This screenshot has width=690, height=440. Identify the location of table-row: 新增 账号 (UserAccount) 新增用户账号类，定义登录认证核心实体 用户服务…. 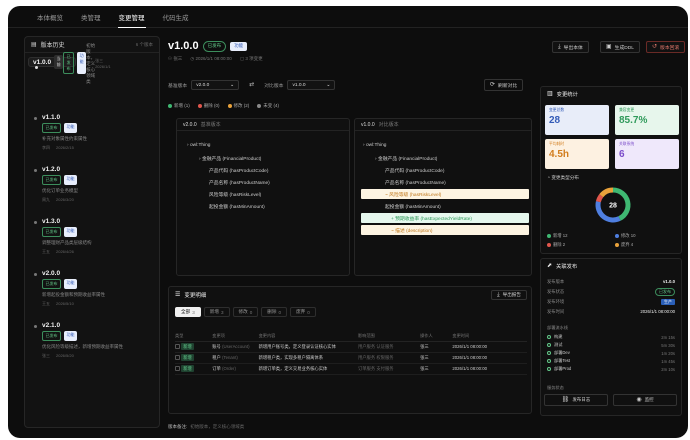
(351, 347).